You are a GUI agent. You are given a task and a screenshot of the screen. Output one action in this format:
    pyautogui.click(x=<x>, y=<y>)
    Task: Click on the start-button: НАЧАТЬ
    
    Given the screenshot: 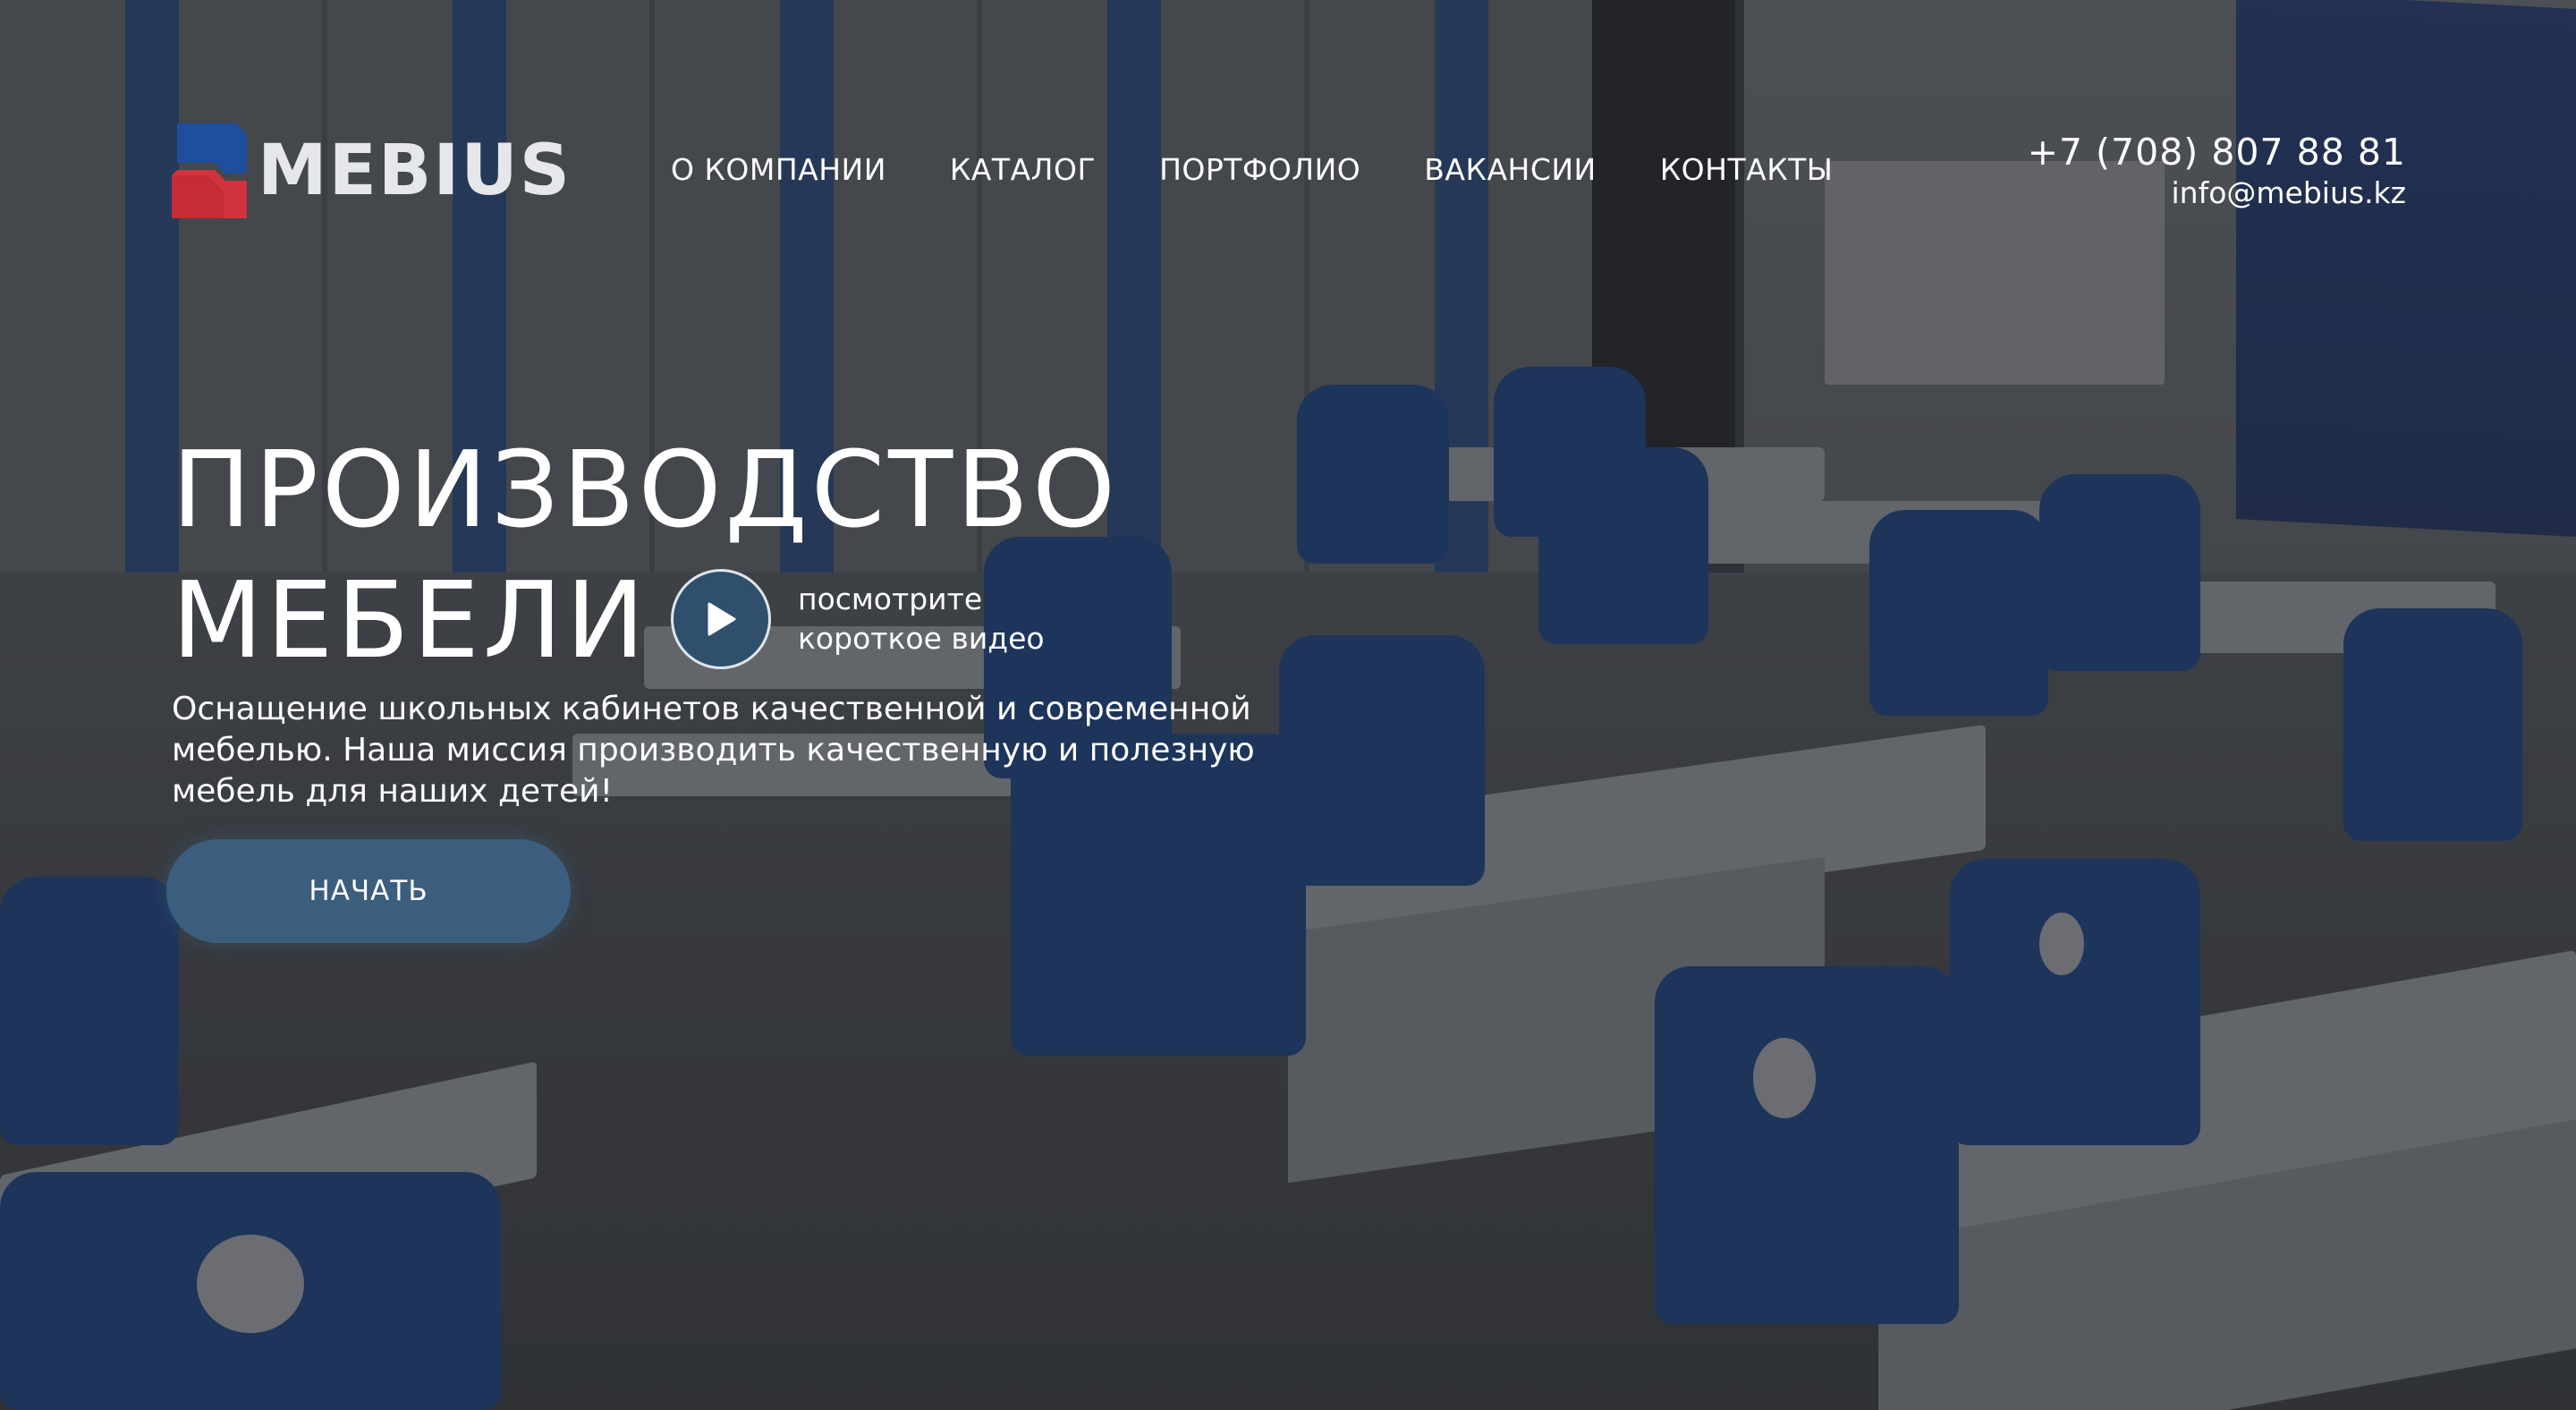 What is the action you would take?
    pyautogui.click(x=368, y=891)
    